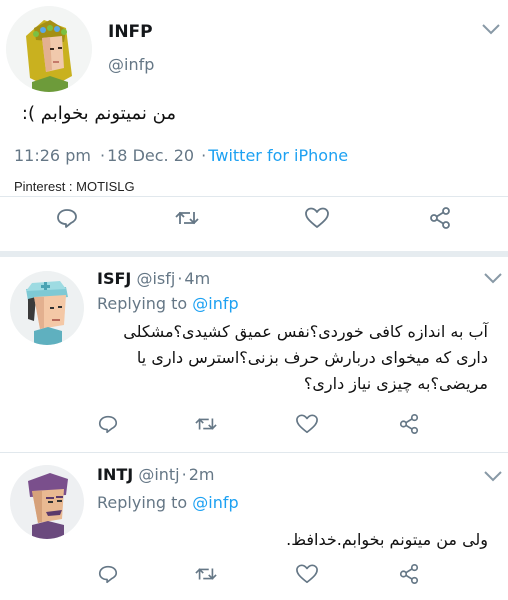 The width and height of the screenshot is (508, 600). What do you see at coordinates (197, 278) in the screenshot?
I see `reply-age: 4m` at bounding box center [197, 278].